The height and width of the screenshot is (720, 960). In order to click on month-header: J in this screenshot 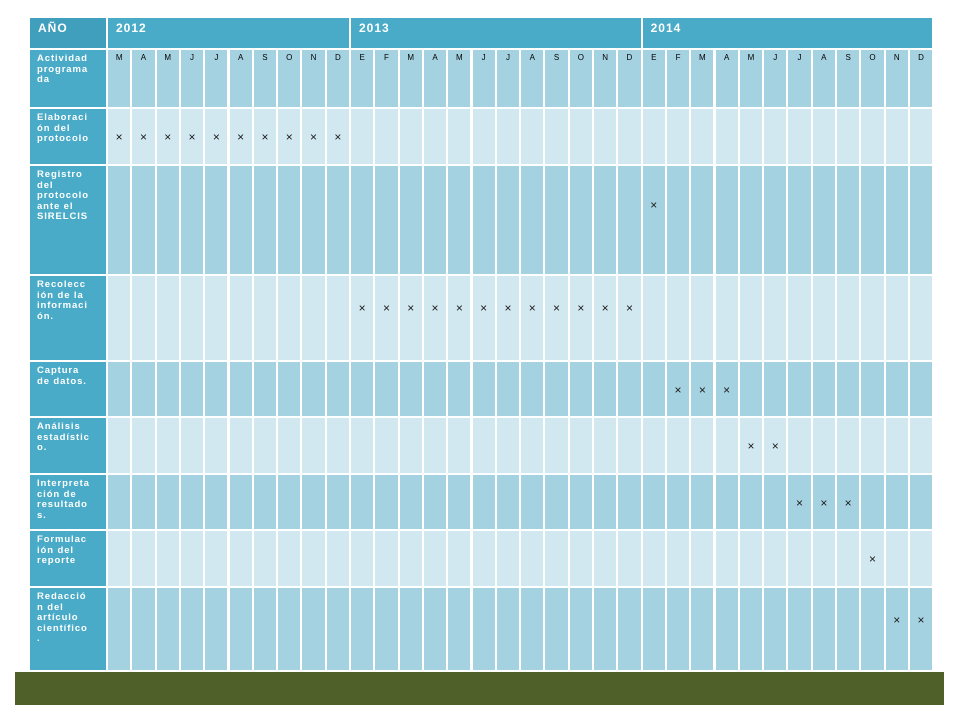, I will do `click(775, 78)`.